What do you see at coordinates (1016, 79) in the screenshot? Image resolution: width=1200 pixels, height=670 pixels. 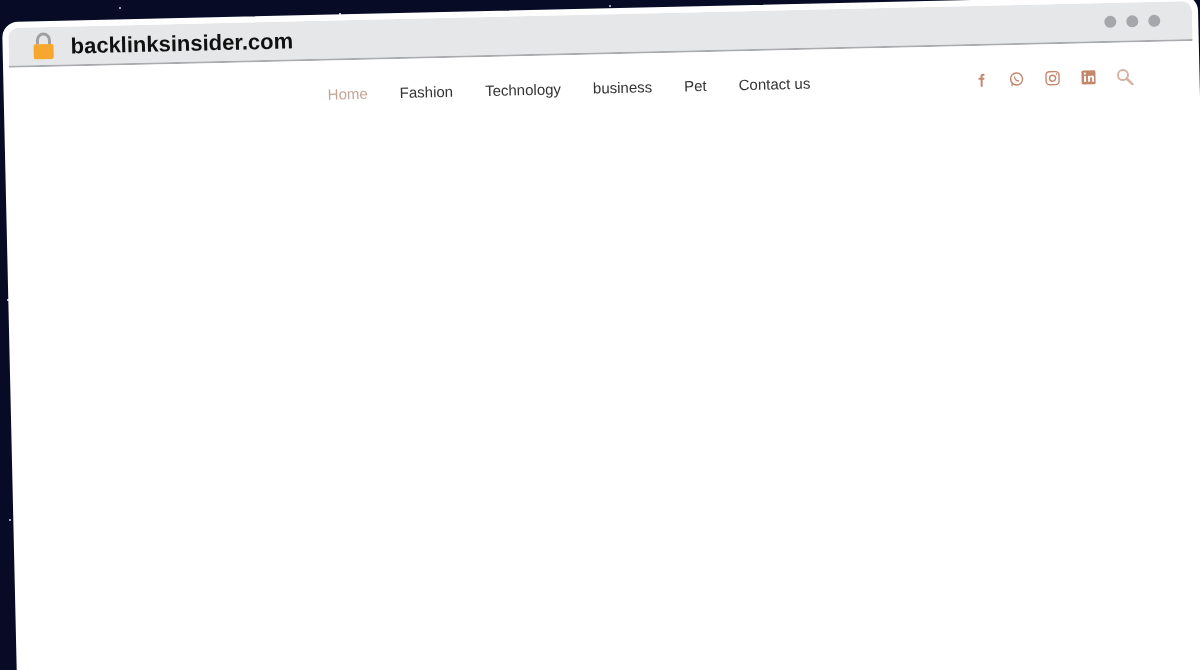 I see `whatsapp-icon` at bounding box center [1016, 79].